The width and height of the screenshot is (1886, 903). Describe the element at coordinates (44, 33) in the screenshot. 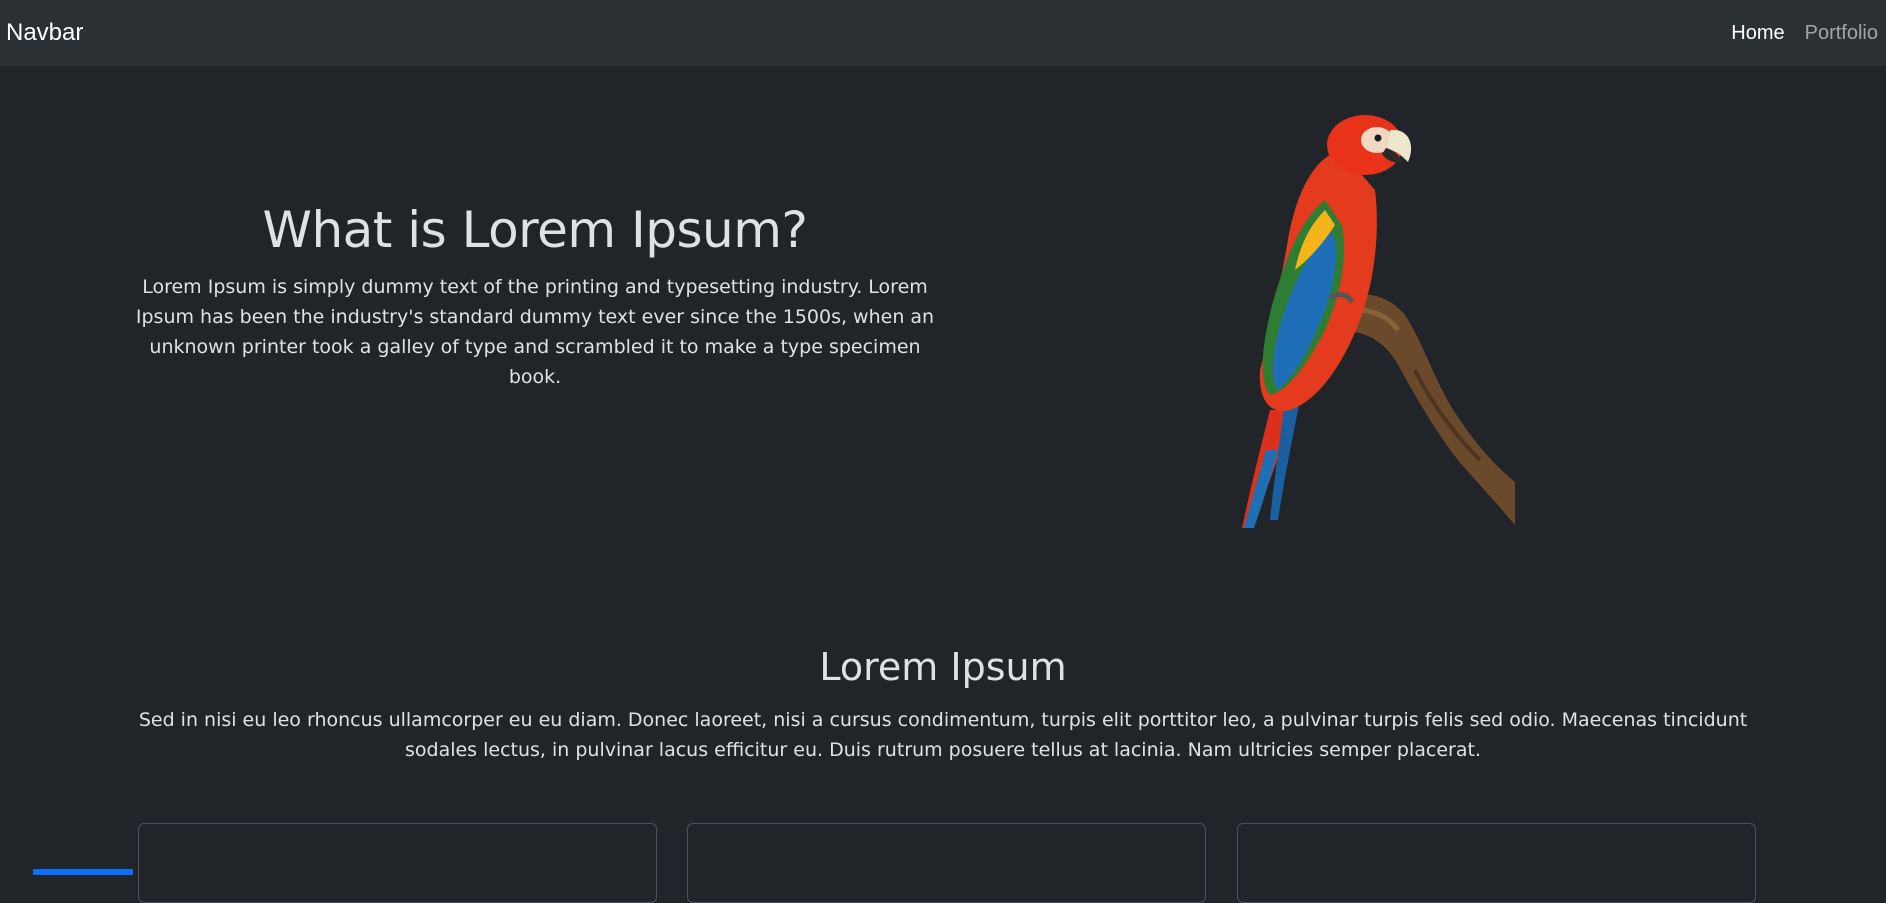

I see `navbar-brand: Navbar` at that location.